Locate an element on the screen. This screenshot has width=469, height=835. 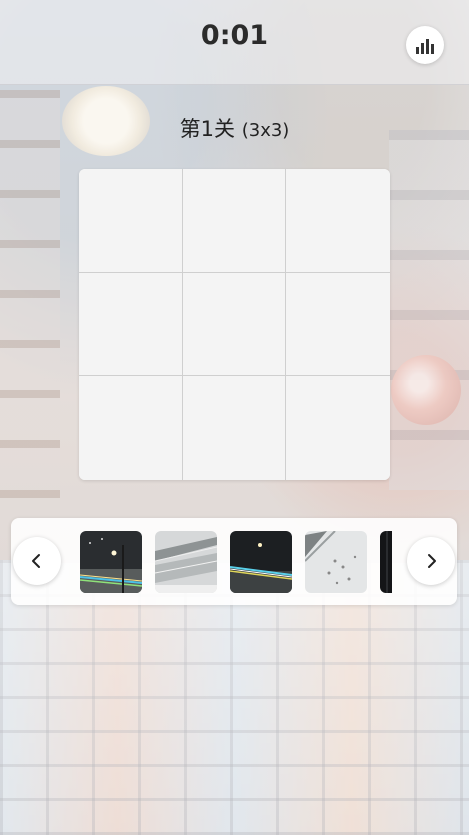
thumbnail-track is located at coordinates (236, 562).